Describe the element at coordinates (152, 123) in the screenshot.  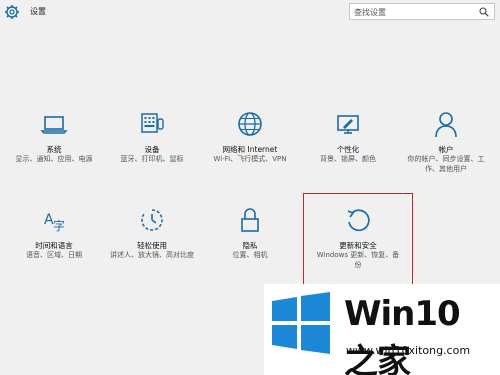
I see `keyboard-icon` at that location.